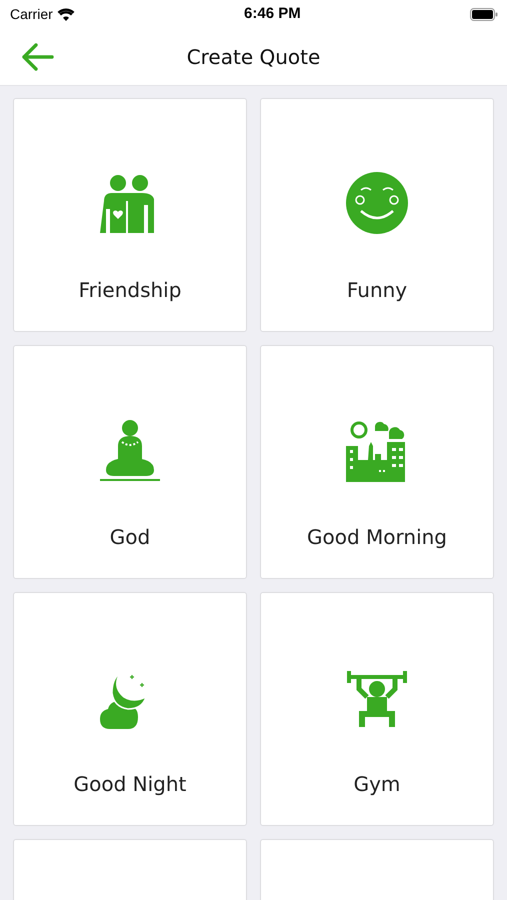  I want to click on category-label: God, so click(130, 537).